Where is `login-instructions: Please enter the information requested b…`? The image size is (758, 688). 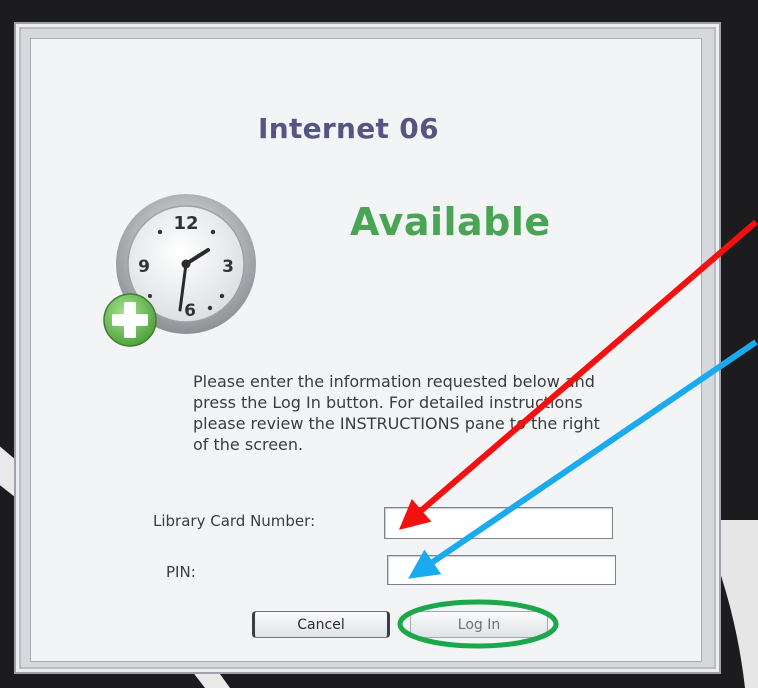 login-instructions: Please enter the information requested b… is located at coordinates (396, 413).